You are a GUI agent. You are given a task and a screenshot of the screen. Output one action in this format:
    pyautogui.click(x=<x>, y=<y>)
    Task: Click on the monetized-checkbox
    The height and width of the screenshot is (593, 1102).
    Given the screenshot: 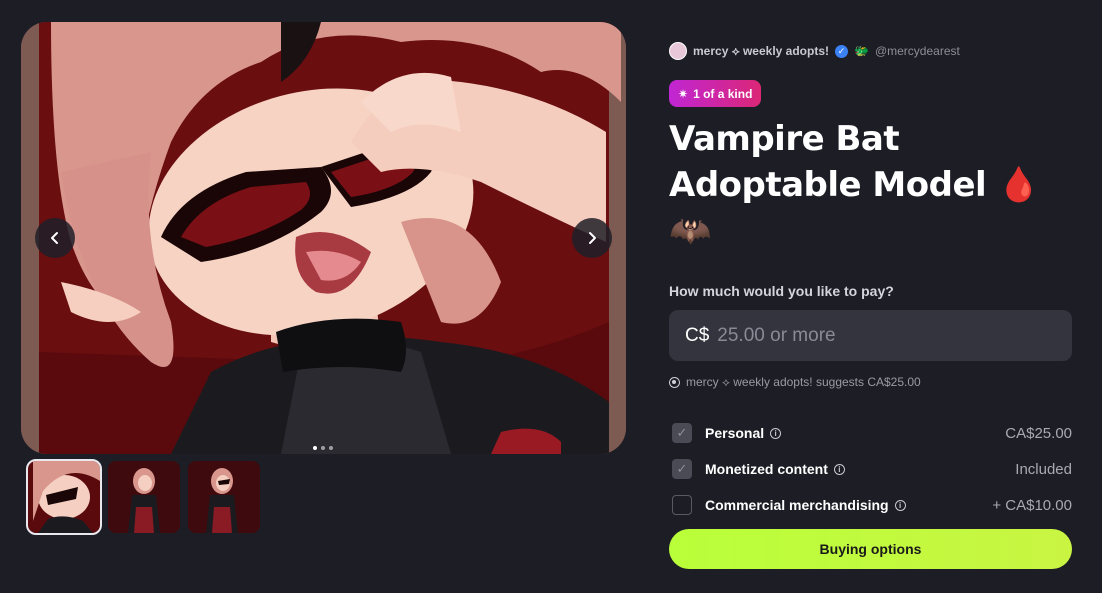 What is the action you would take?
    pyautogui.click(x=682, y=469)
    